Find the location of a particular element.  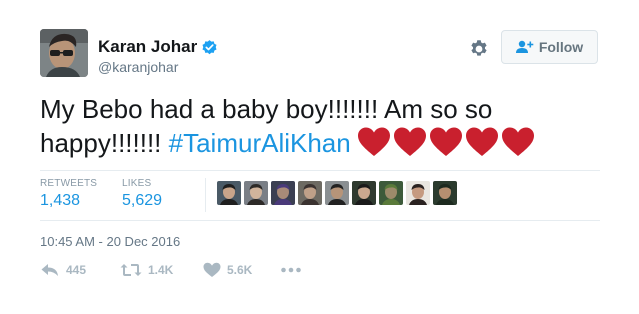

stats-separator is located at coordinates (205, 195).